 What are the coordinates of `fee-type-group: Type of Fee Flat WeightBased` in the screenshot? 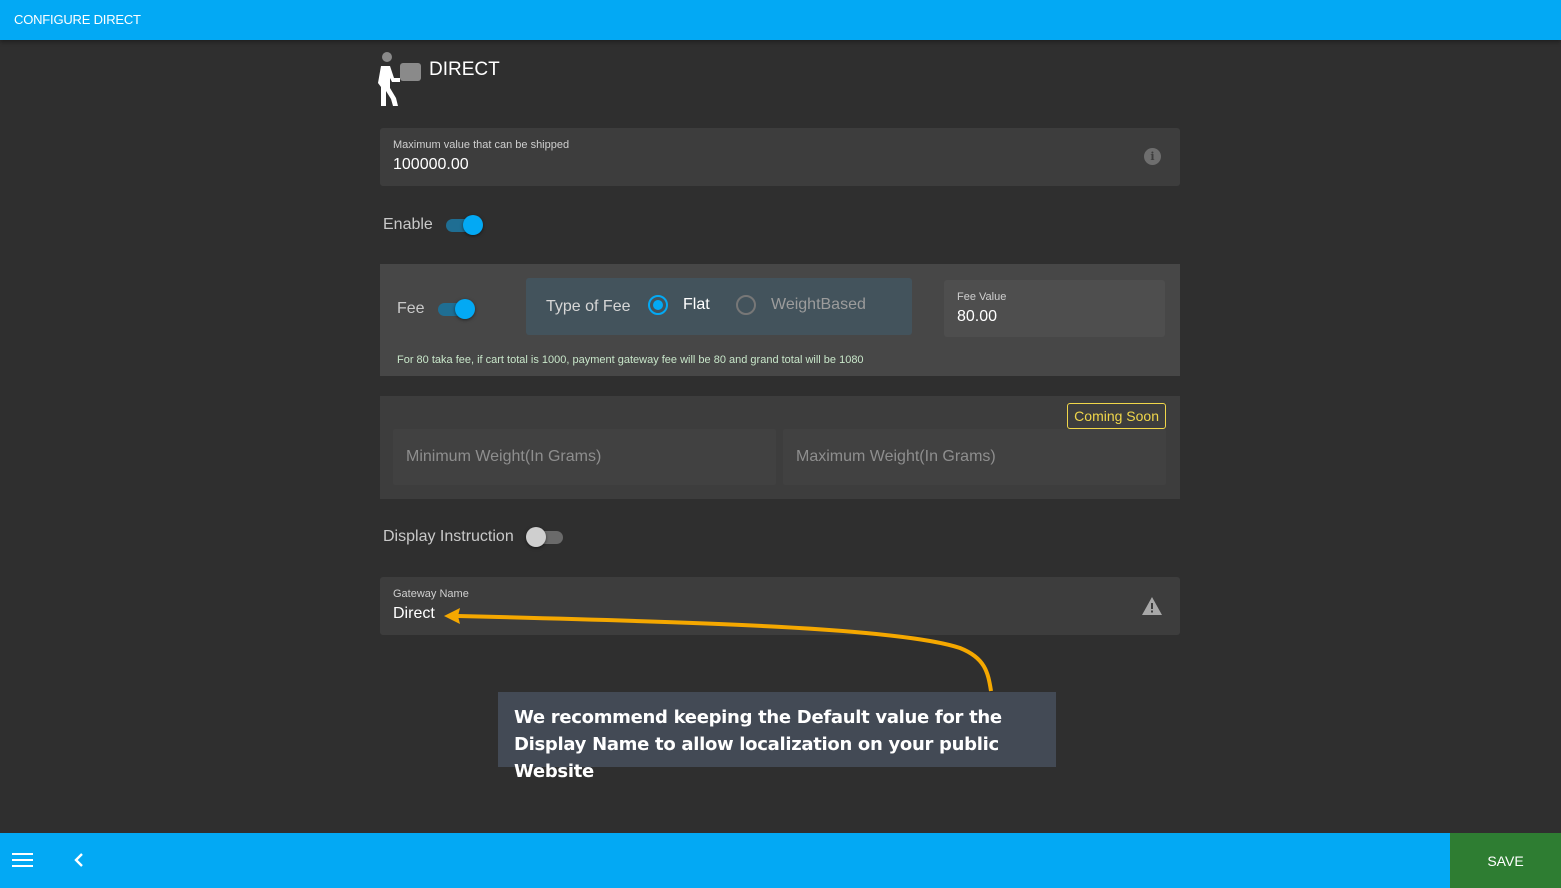 It's located at (719, 306).